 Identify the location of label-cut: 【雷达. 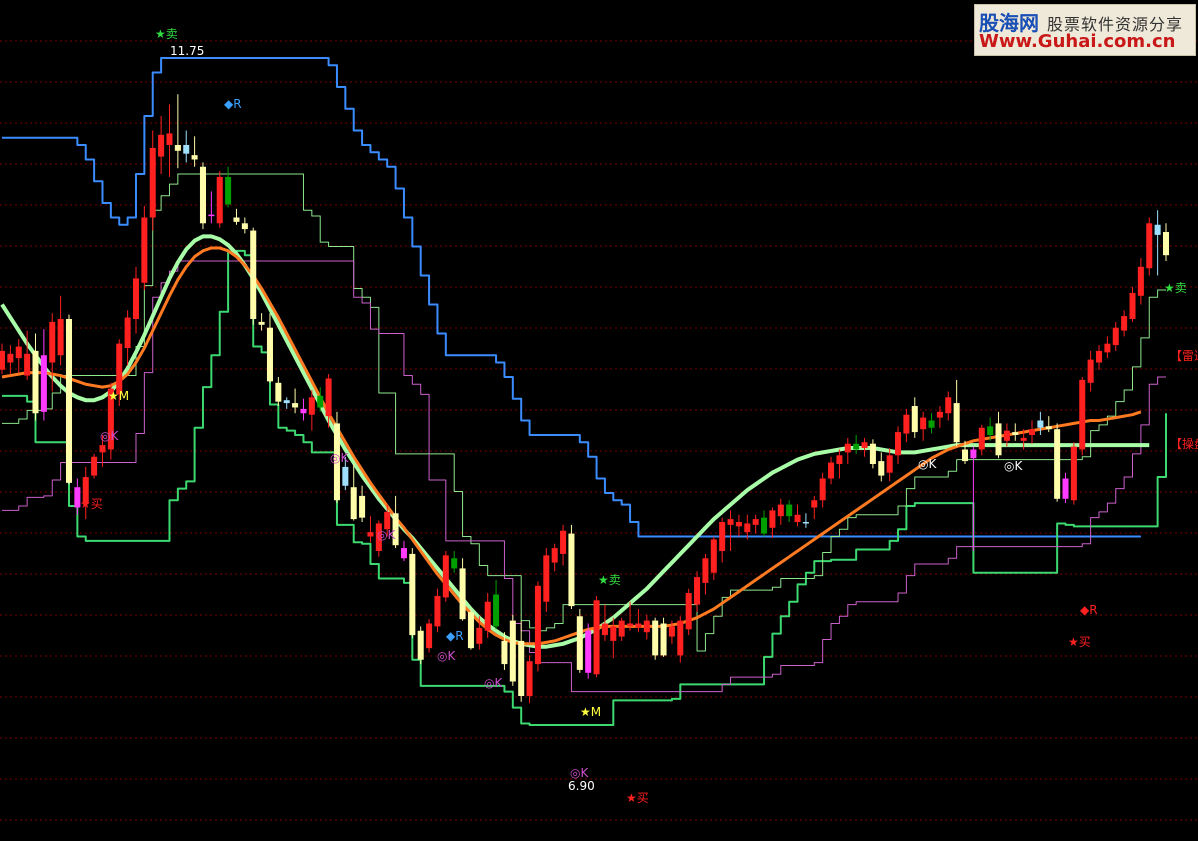
(1184, 356).